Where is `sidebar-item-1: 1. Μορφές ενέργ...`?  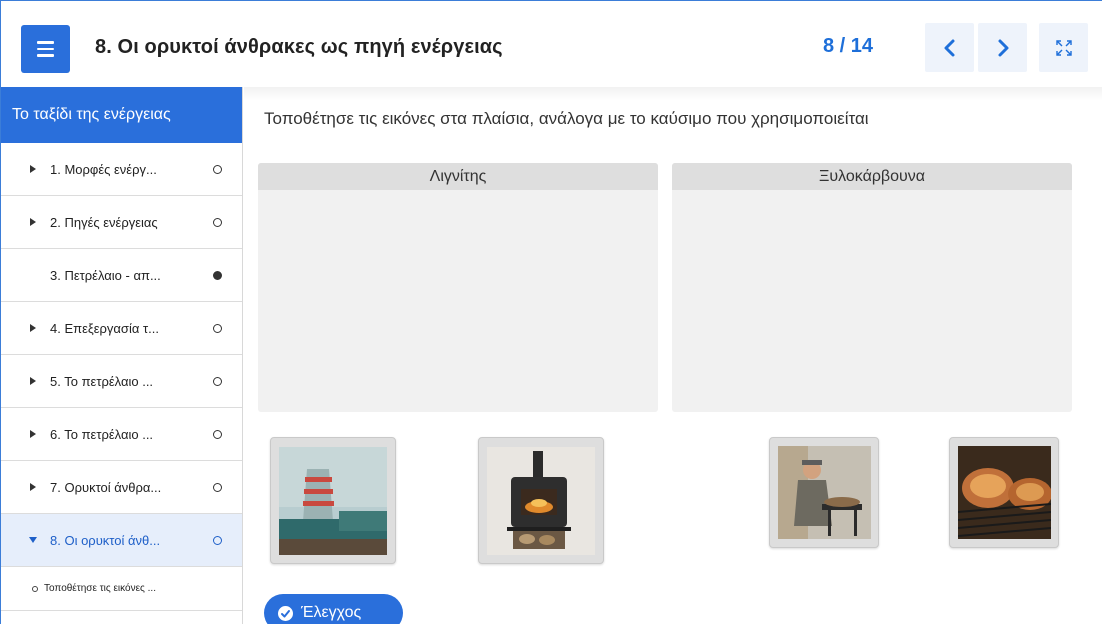 sidebar-item-1: 1. Μορφές ενέργ... is located at coordinates (121, 169).